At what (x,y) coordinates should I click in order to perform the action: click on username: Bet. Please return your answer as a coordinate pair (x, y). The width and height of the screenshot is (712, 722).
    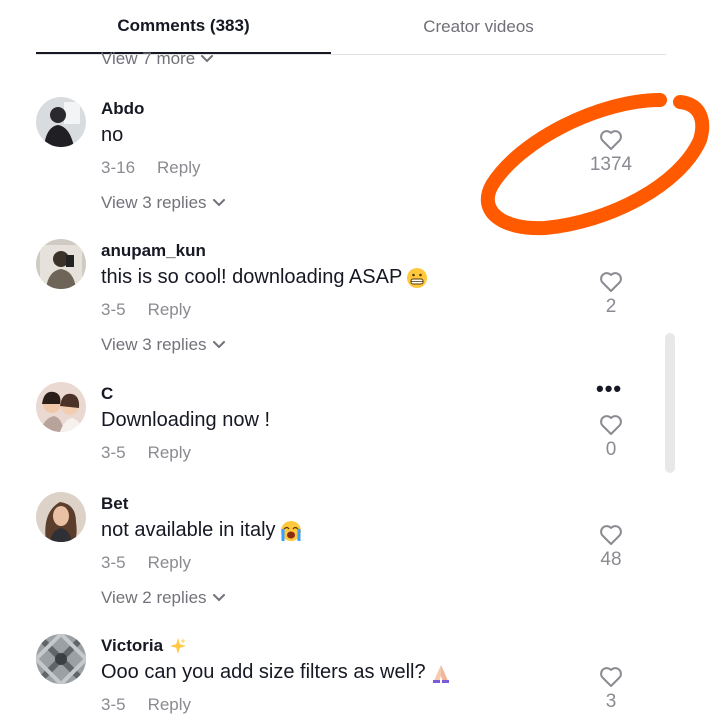
    Looking at the image, I should click on (114, 504).